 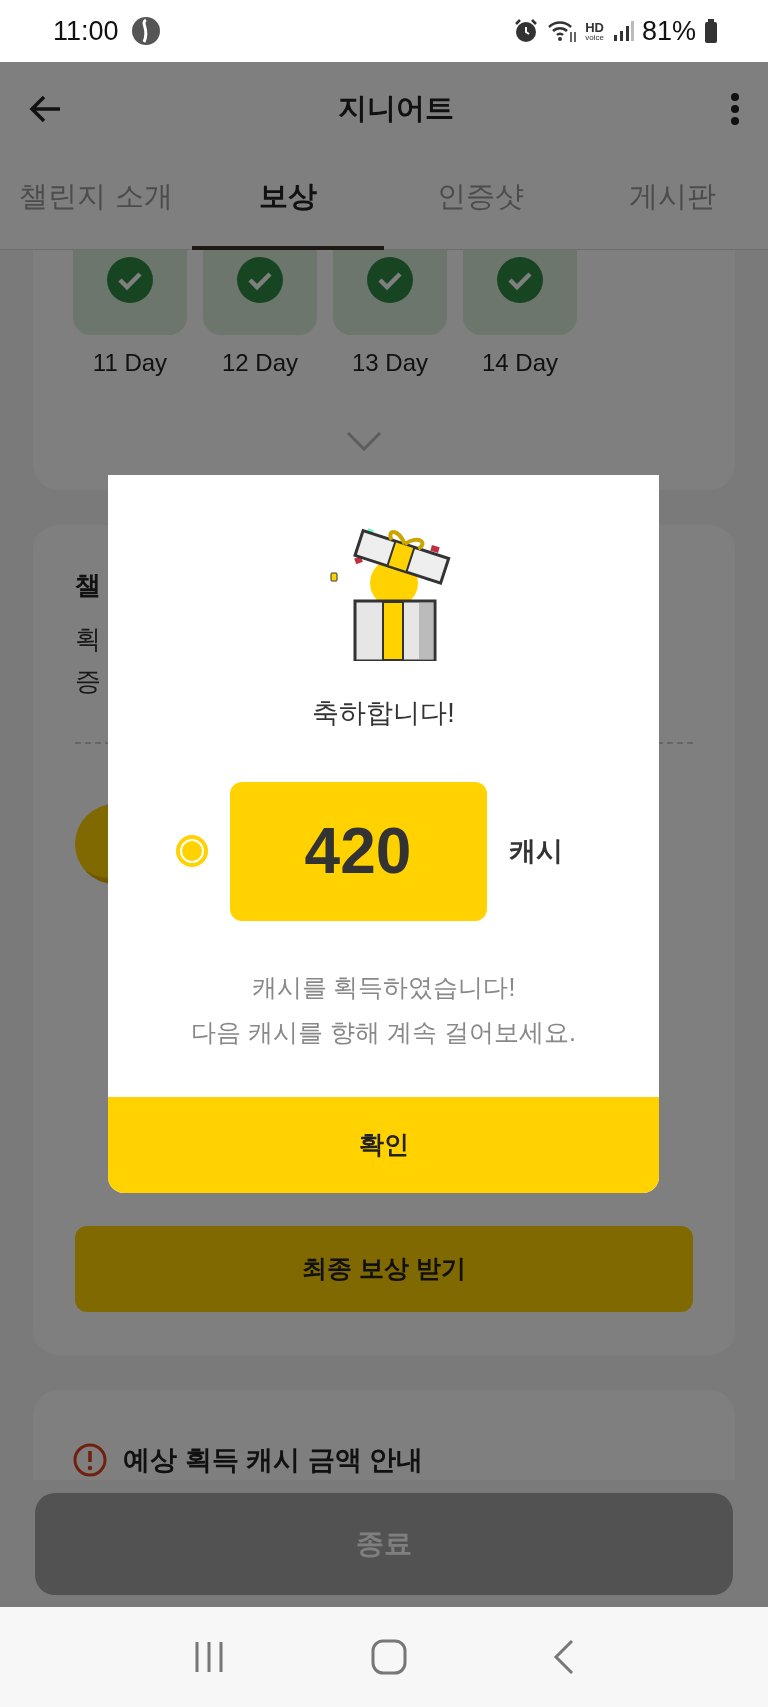 I want to click on congratulations-heading: 축하합니다!, so click(x=383, y=713).